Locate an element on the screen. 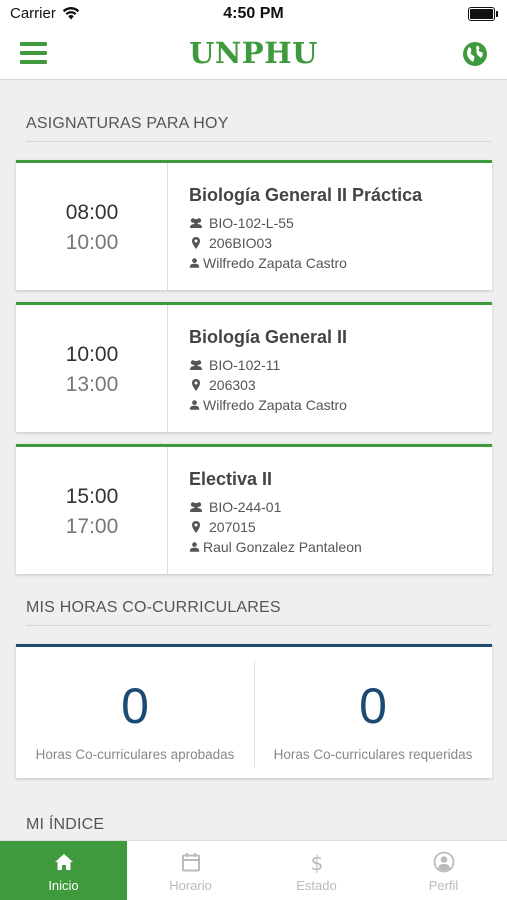 The width and height of the screenshot is (507, 900). clock: 4:50 PM is located at coordinates (253, 13).